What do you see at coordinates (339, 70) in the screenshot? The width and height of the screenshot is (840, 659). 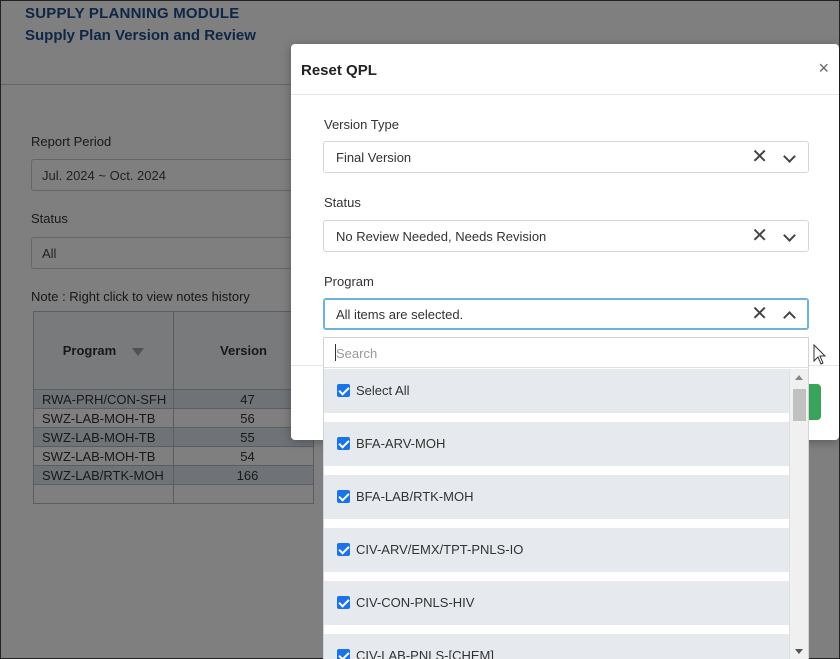 I see `modal-title: Reset QPL` at bounding box center [339, 70].